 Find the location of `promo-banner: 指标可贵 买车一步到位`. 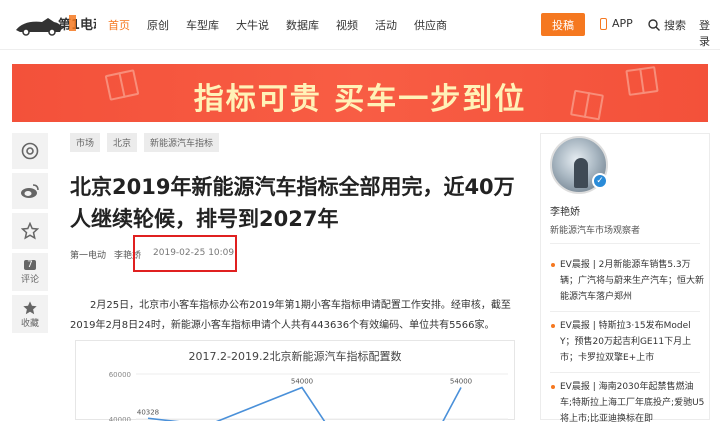

promo-banner: 指标可贵 买车一步到位 is located at coordinates (360, 93).